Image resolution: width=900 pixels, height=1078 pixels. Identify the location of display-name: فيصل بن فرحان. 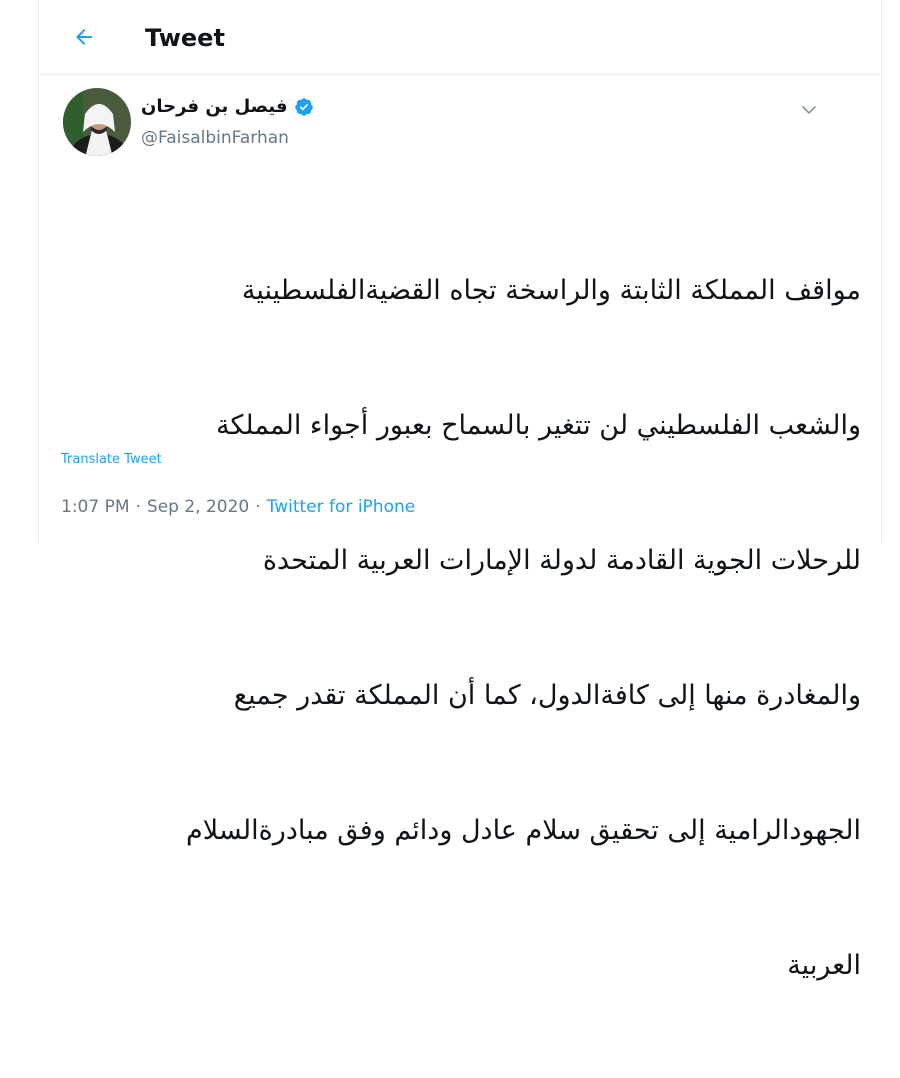
(214, 106).